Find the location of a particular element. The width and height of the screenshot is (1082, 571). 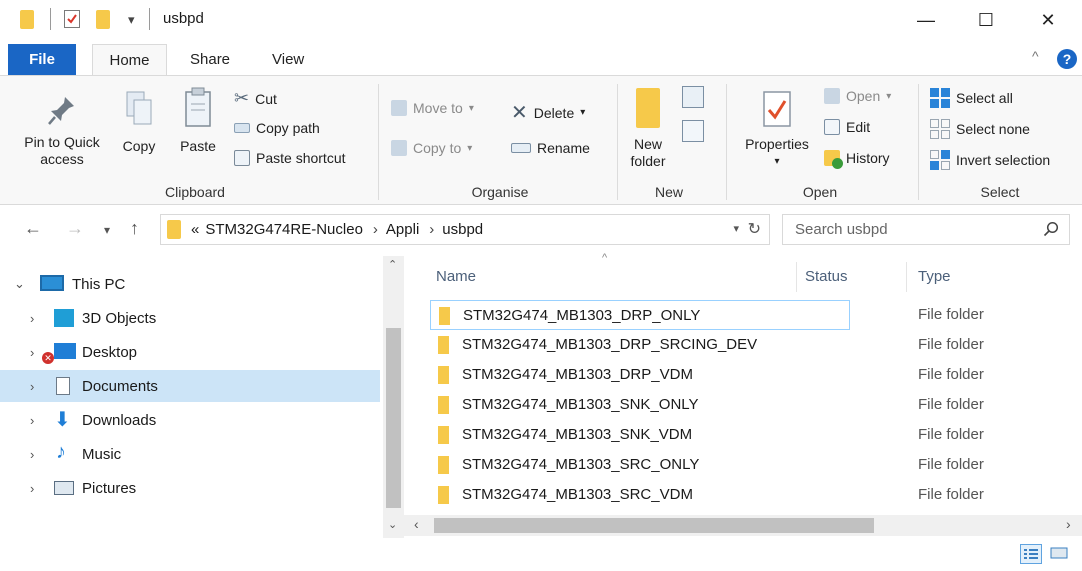

scroll-right-icon: › is located at coordinates (1068, 524).